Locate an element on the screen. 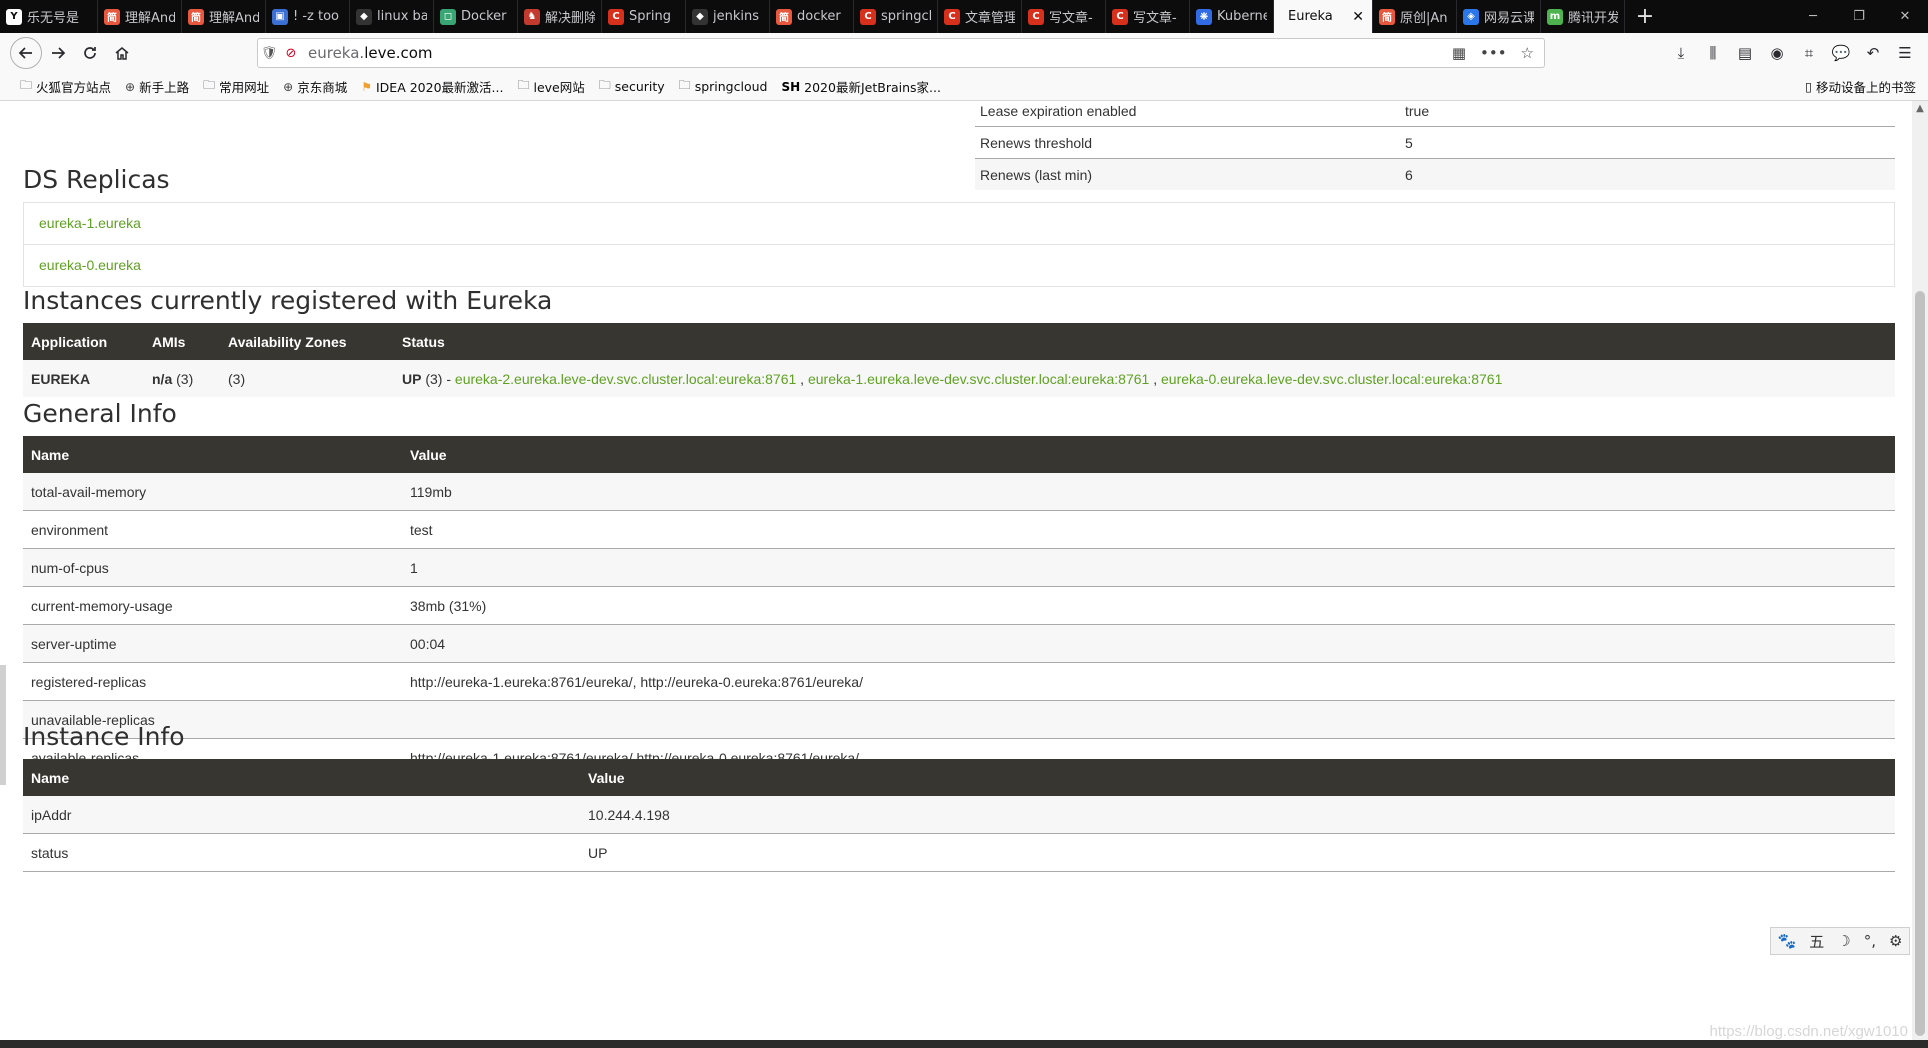  row-value is located at coordinates (1148, 719).